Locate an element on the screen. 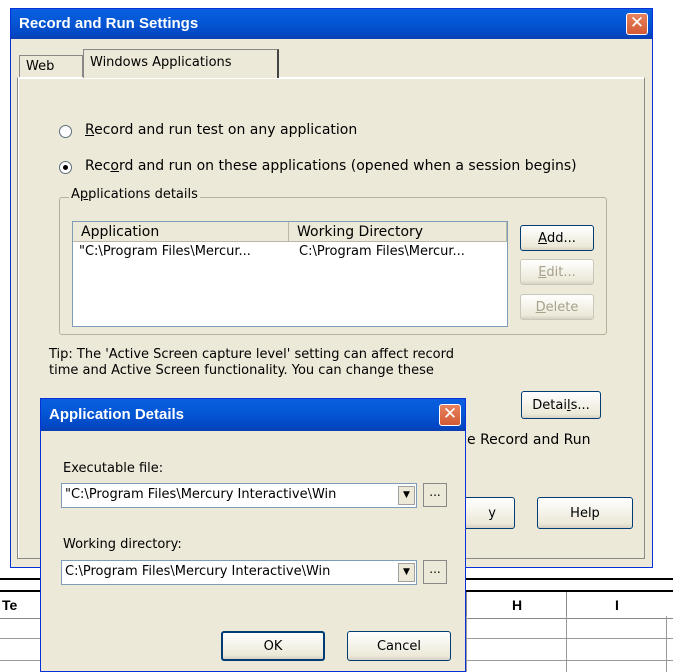  mnemonic: E is located at coordinates (542, 272).